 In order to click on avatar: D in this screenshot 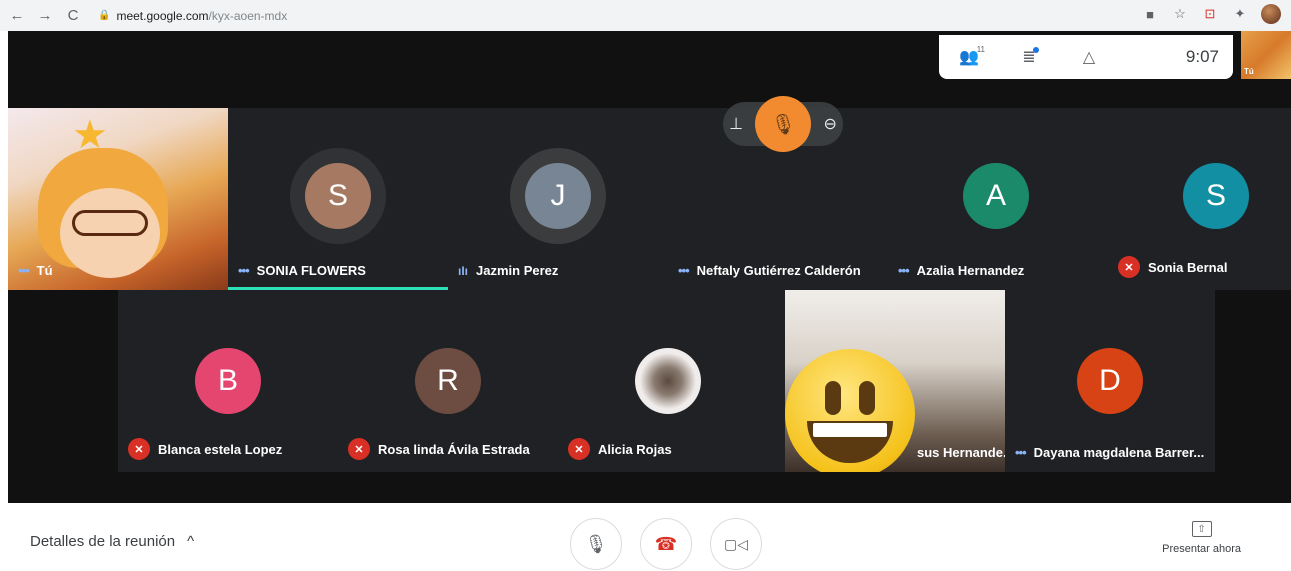, I will do `click(1110, 381)`.